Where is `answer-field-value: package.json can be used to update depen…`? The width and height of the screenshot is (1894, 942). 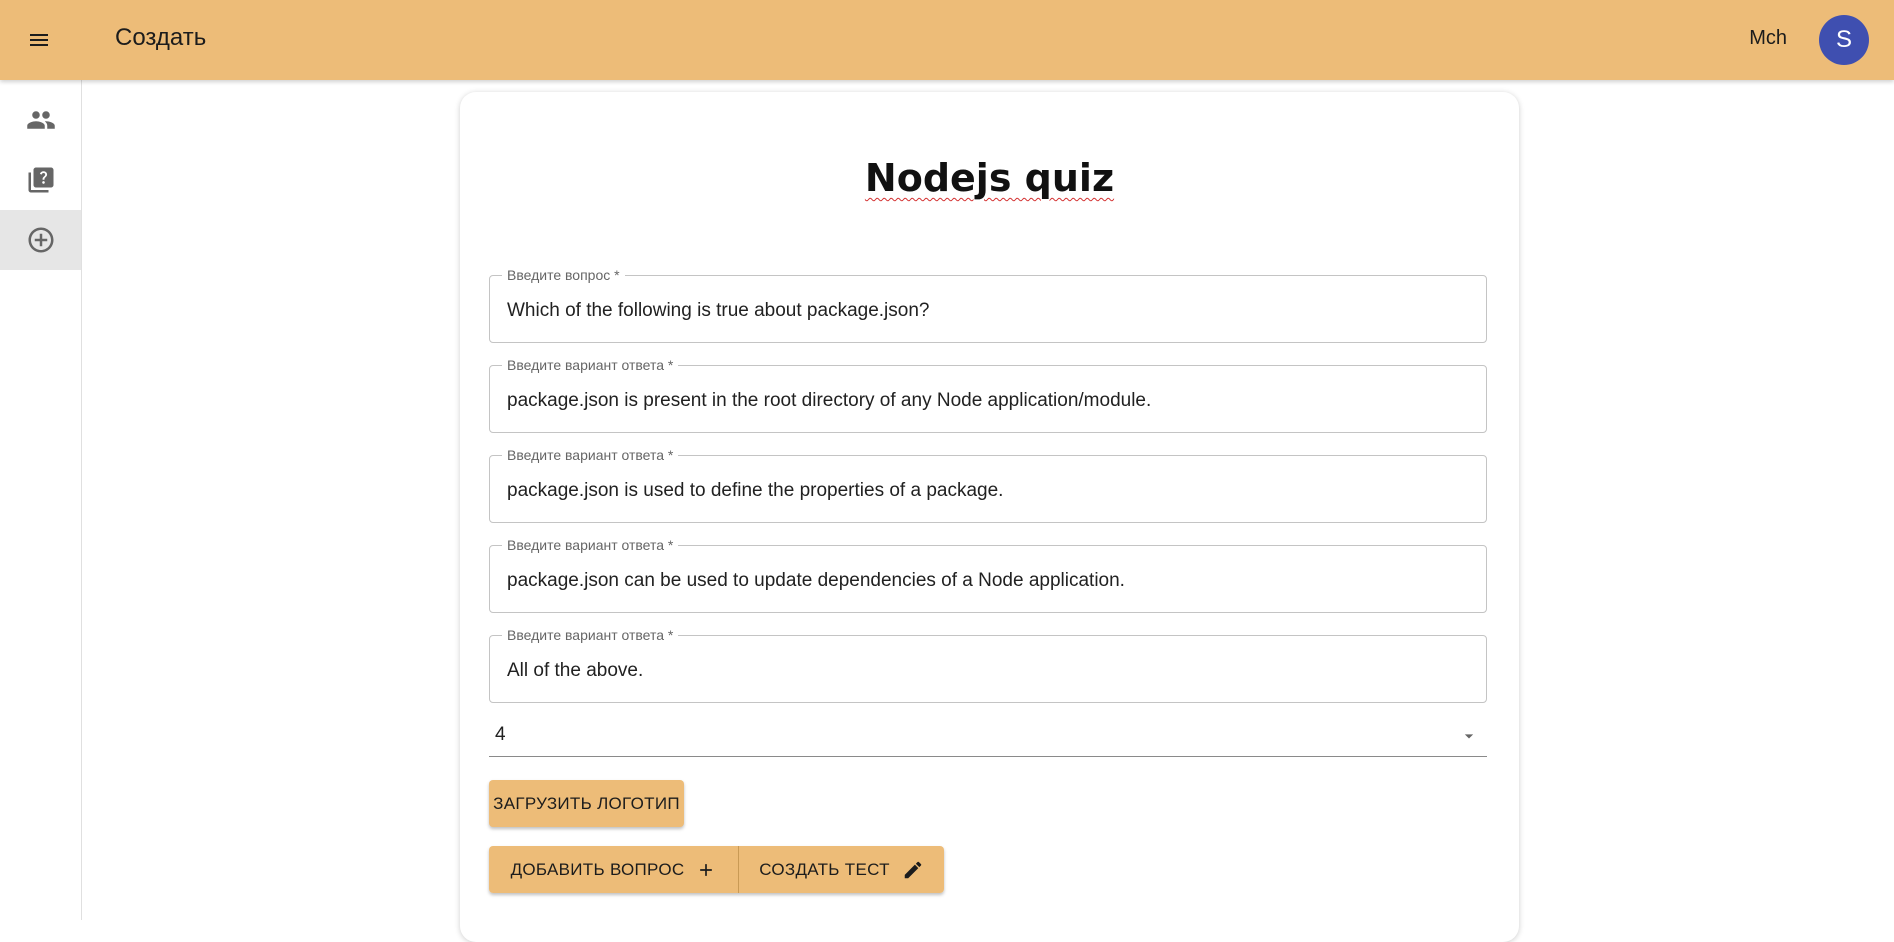 answer-field-value: package.json can be used to update depen… is located at coordinates (816, 580).